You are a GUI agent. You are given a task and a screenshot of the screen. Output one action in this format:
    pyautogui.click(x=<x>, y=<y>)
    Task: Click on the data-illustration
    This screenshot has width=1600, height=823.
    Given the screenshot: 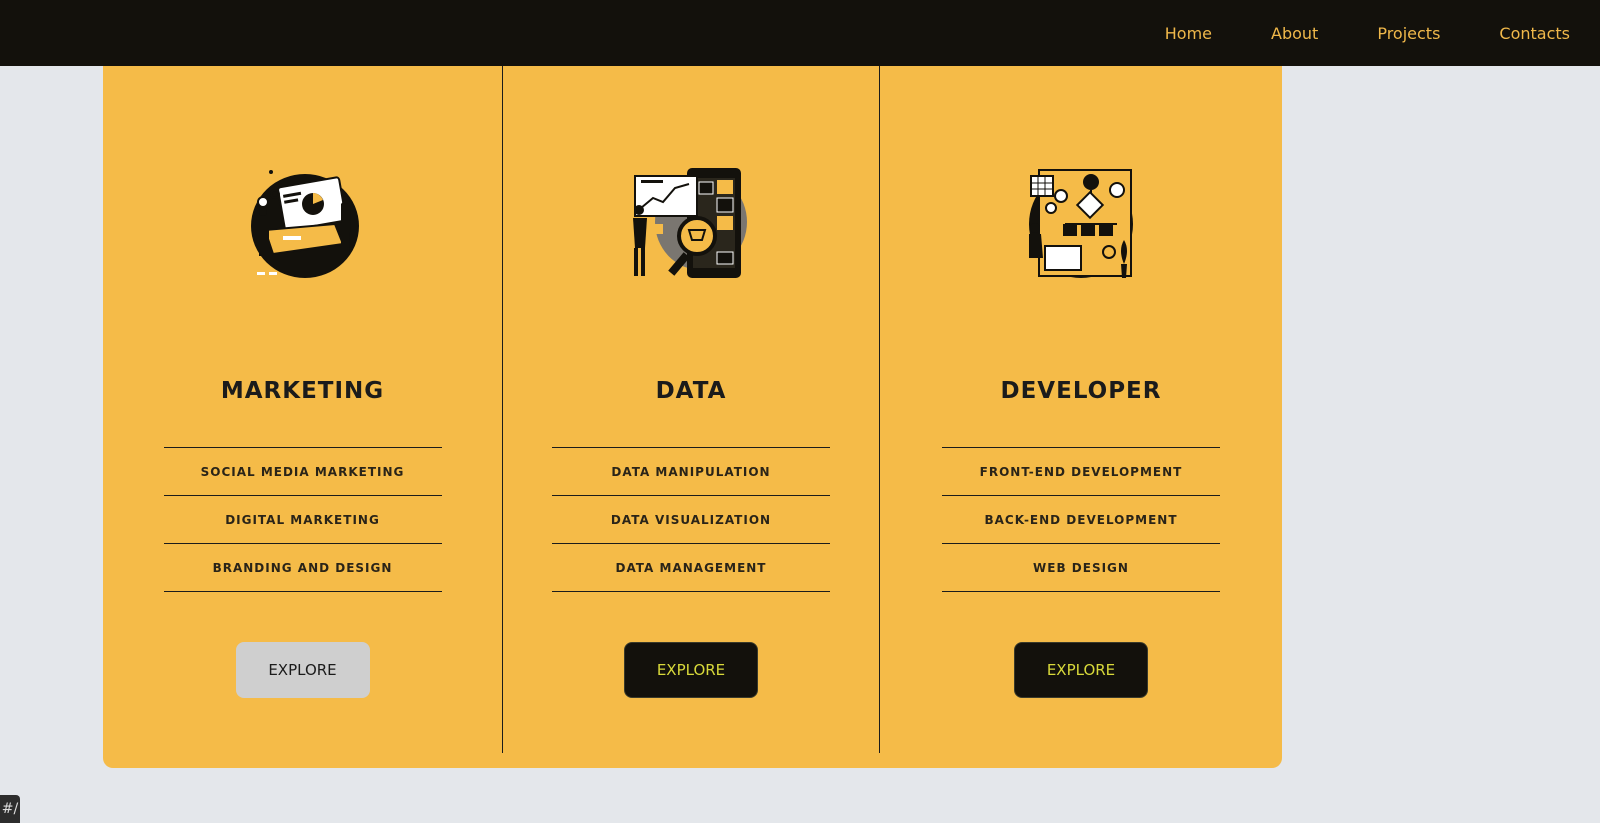 What is the action you would take?
    pyautogui.click(x=691, y=224)
    